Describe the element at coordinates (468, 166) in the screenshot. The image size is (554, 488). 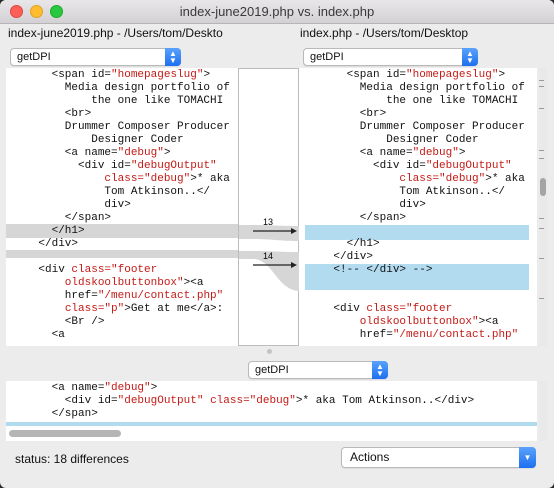
I see `code-token: "debugOutput"` at that location.